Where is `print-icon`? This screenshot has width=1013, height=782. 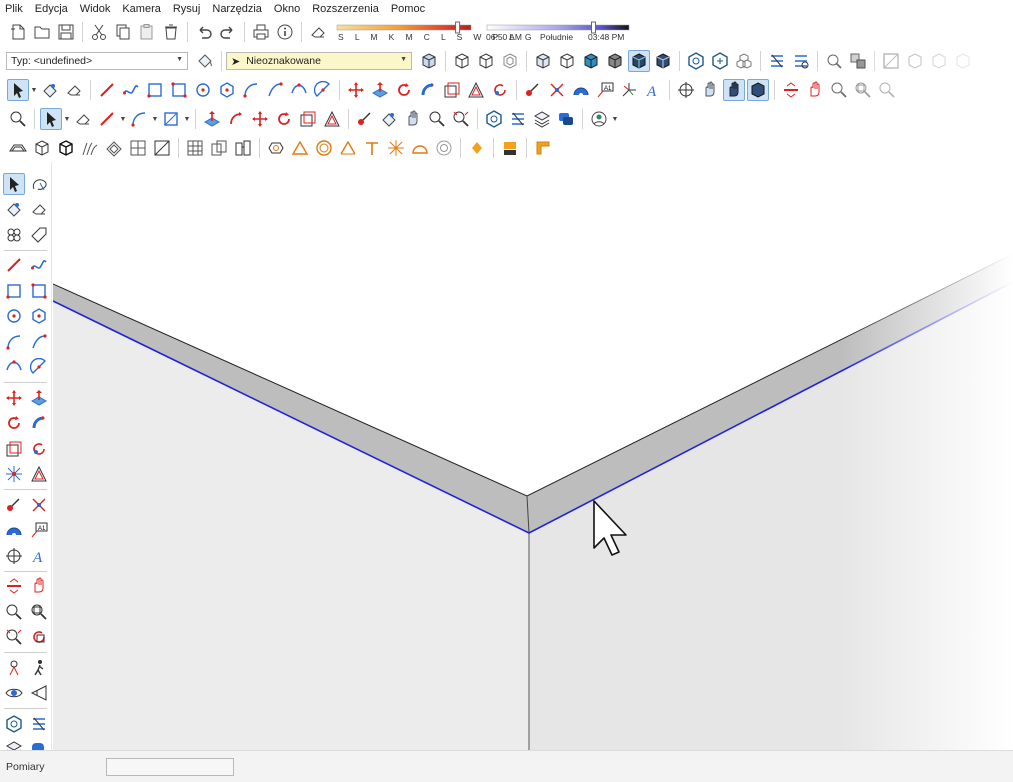 print-icon is located at coordinates (261, 32).